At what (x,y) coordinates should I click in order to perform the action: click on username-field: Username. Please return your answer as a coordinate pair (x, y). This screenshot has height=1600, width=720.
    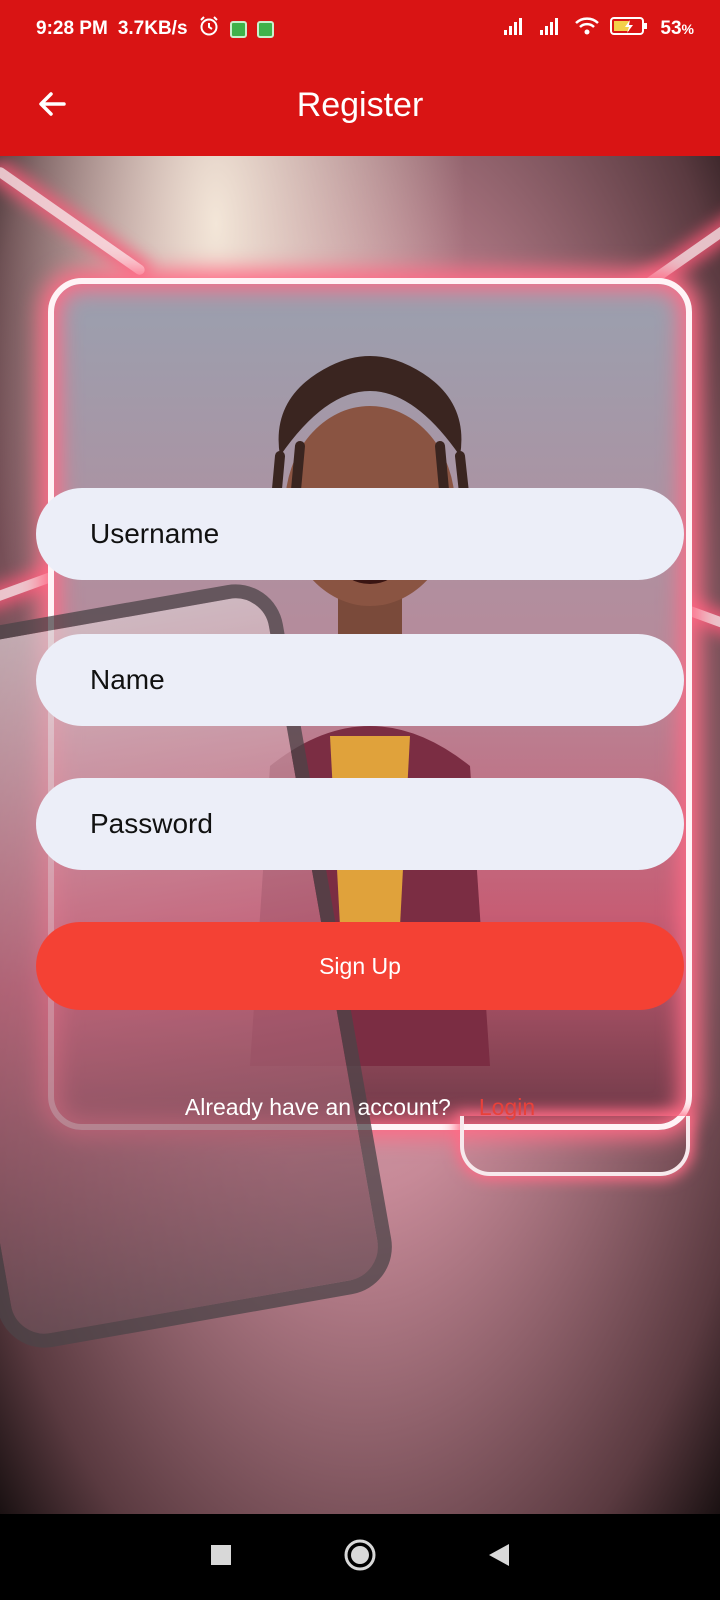
    Looking at the image, I should click on (360, 534).